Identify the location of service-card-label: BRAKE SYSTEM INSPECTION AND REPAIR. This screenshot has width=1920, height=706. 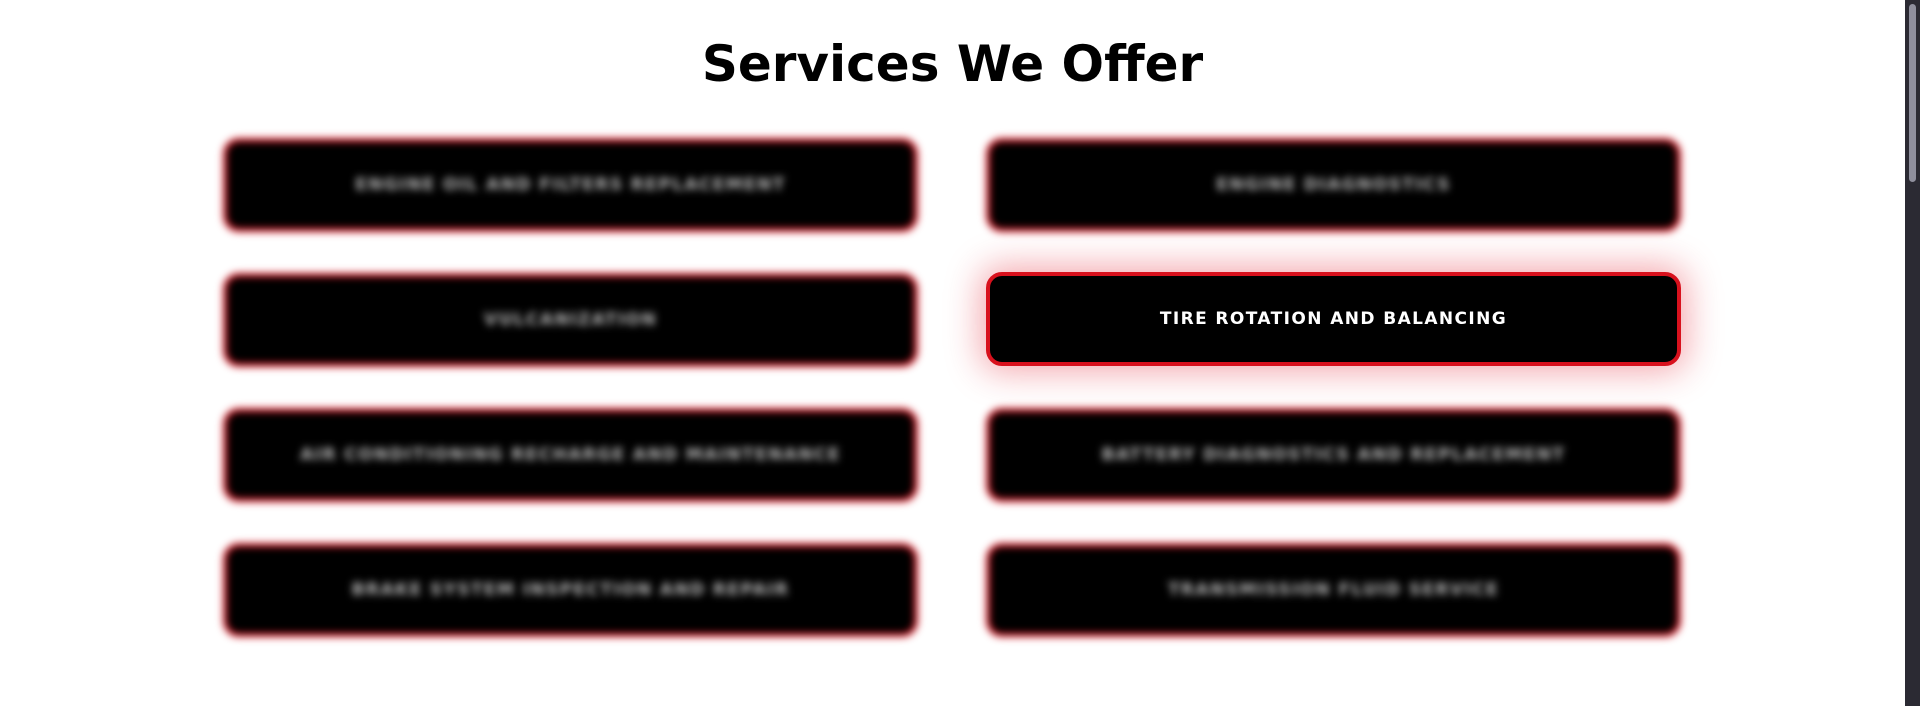
(570, 590).